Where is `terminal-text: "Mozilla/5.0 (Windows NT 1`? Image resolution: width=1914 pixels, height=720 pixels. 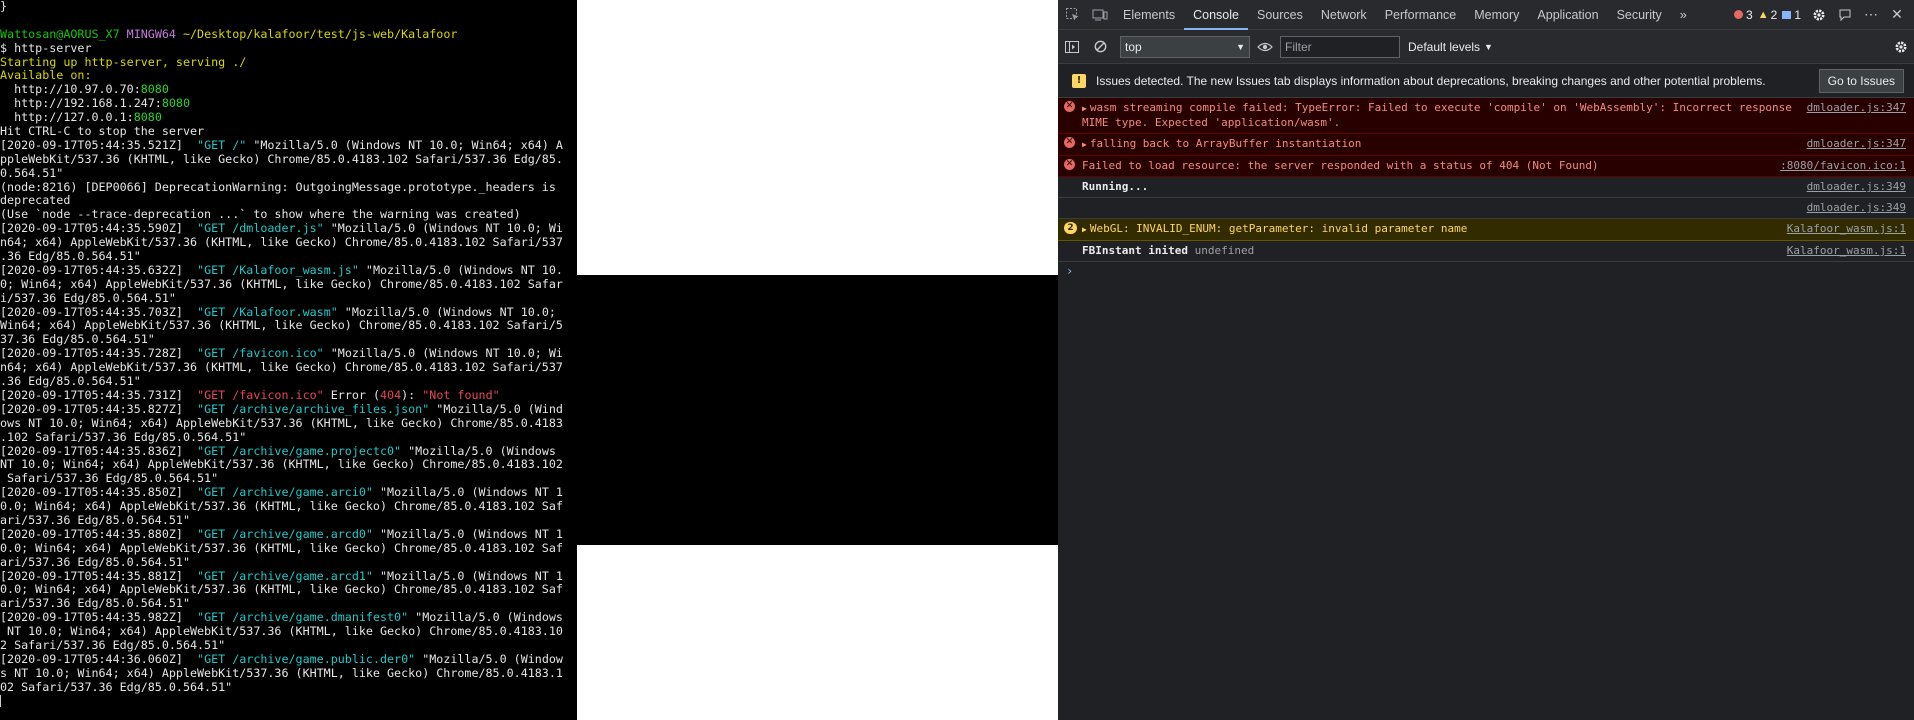
terminal-text: "Mozilla/5.0 (Windows NT 1 is located at coordinates (467, 534).